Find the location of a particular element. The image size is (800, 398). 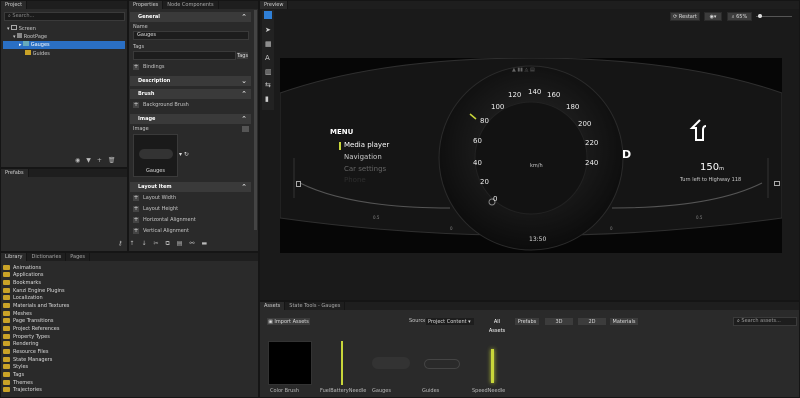

tab-assets: Assets is located at coordinates (273, 306).